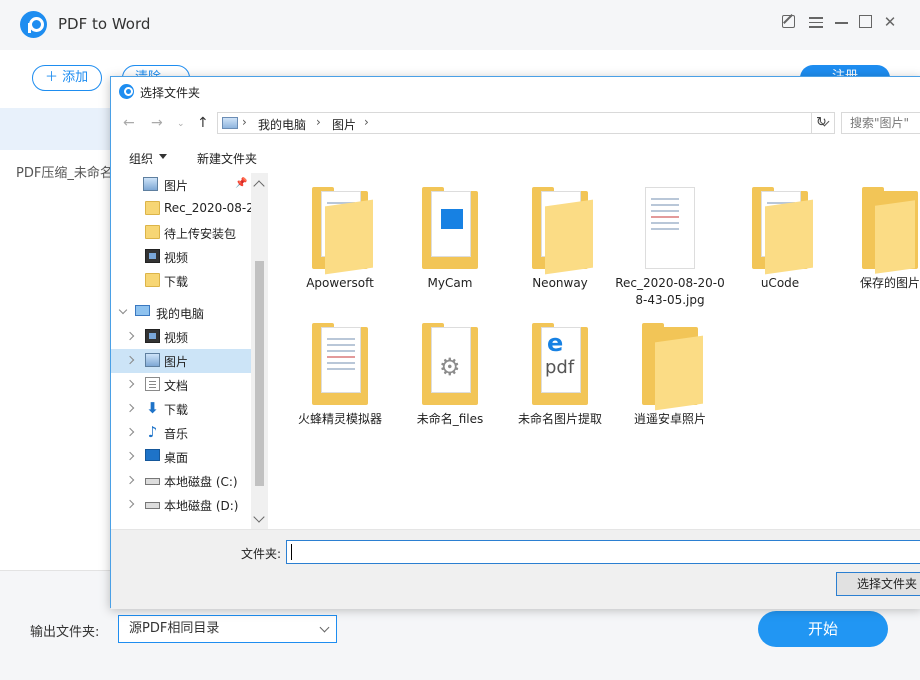 This screenshot has width=920, height=680. What do you see at coordinates (176, 282) in the screenshot?
I see `tree-item-label: 下载` at bounding box center [176, 282].